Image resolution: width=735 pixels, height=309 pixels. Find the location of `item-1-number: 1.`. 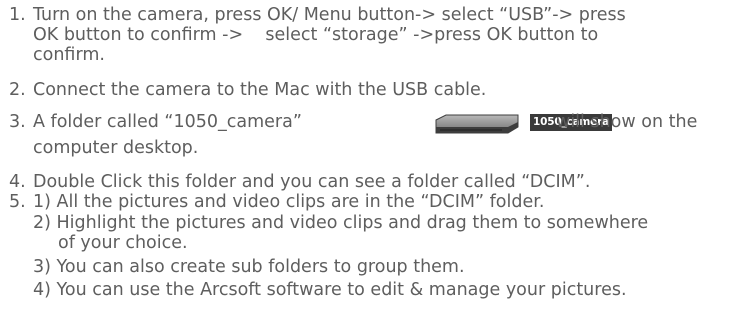

item-1-number: 1. is located at coordinates (17, 15).